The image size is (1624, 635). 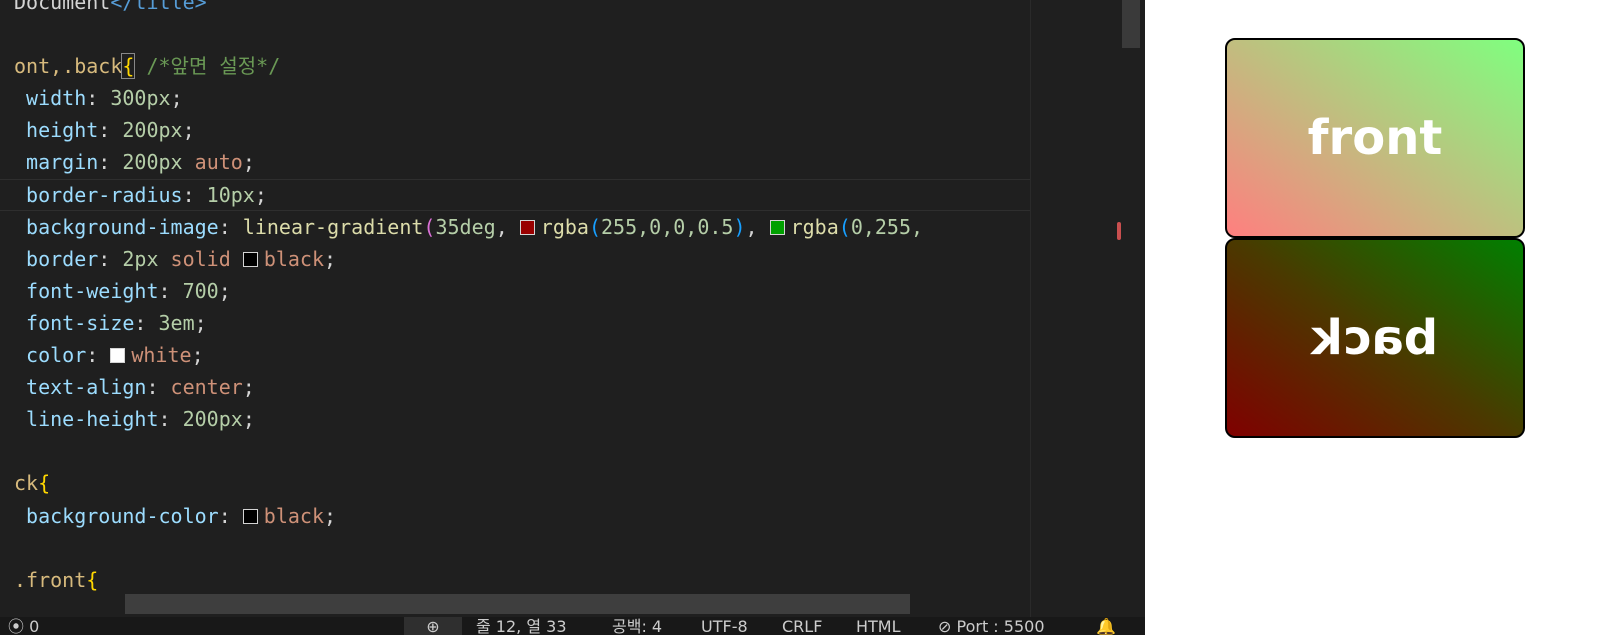 What do you see at coordinates (991, 626) in the screenshot?
I see `live-server-port: ⊘ Port : 5500` at bounding box center [991, 626].